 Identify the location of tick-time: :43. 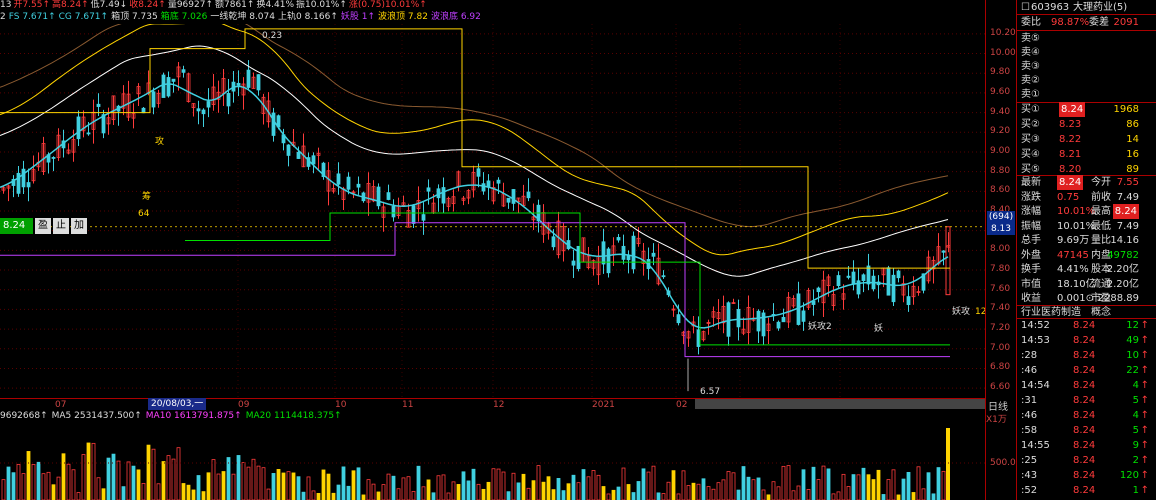
(1029, 475).